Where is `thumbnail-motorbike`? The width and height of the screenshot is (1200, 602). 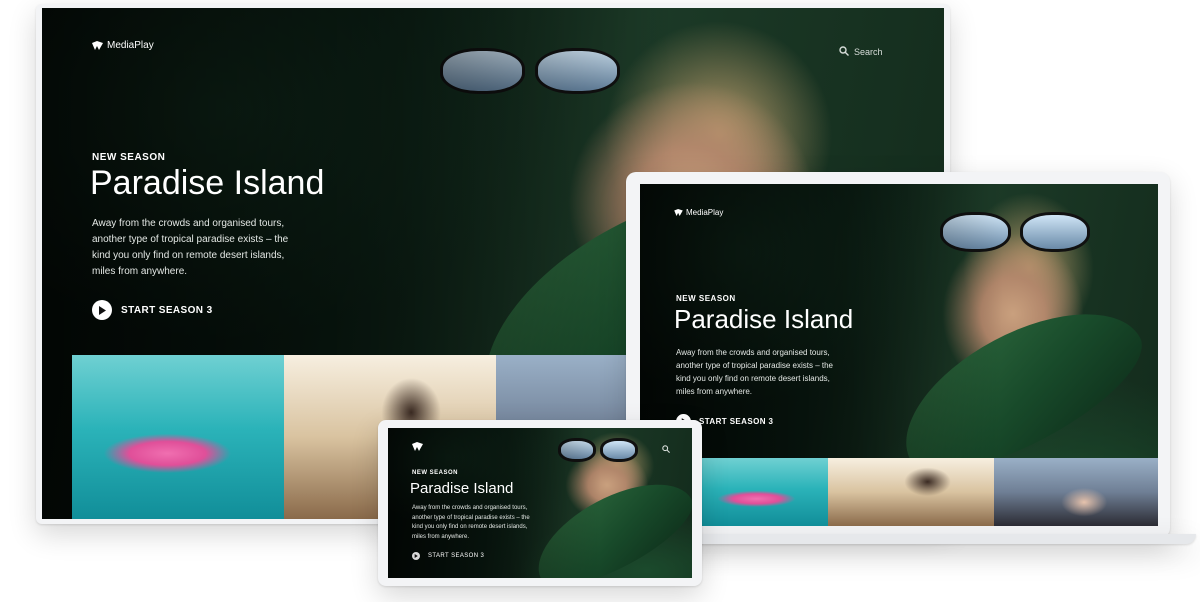 thumbnail-motorbike is located at coordinates (911, 492).